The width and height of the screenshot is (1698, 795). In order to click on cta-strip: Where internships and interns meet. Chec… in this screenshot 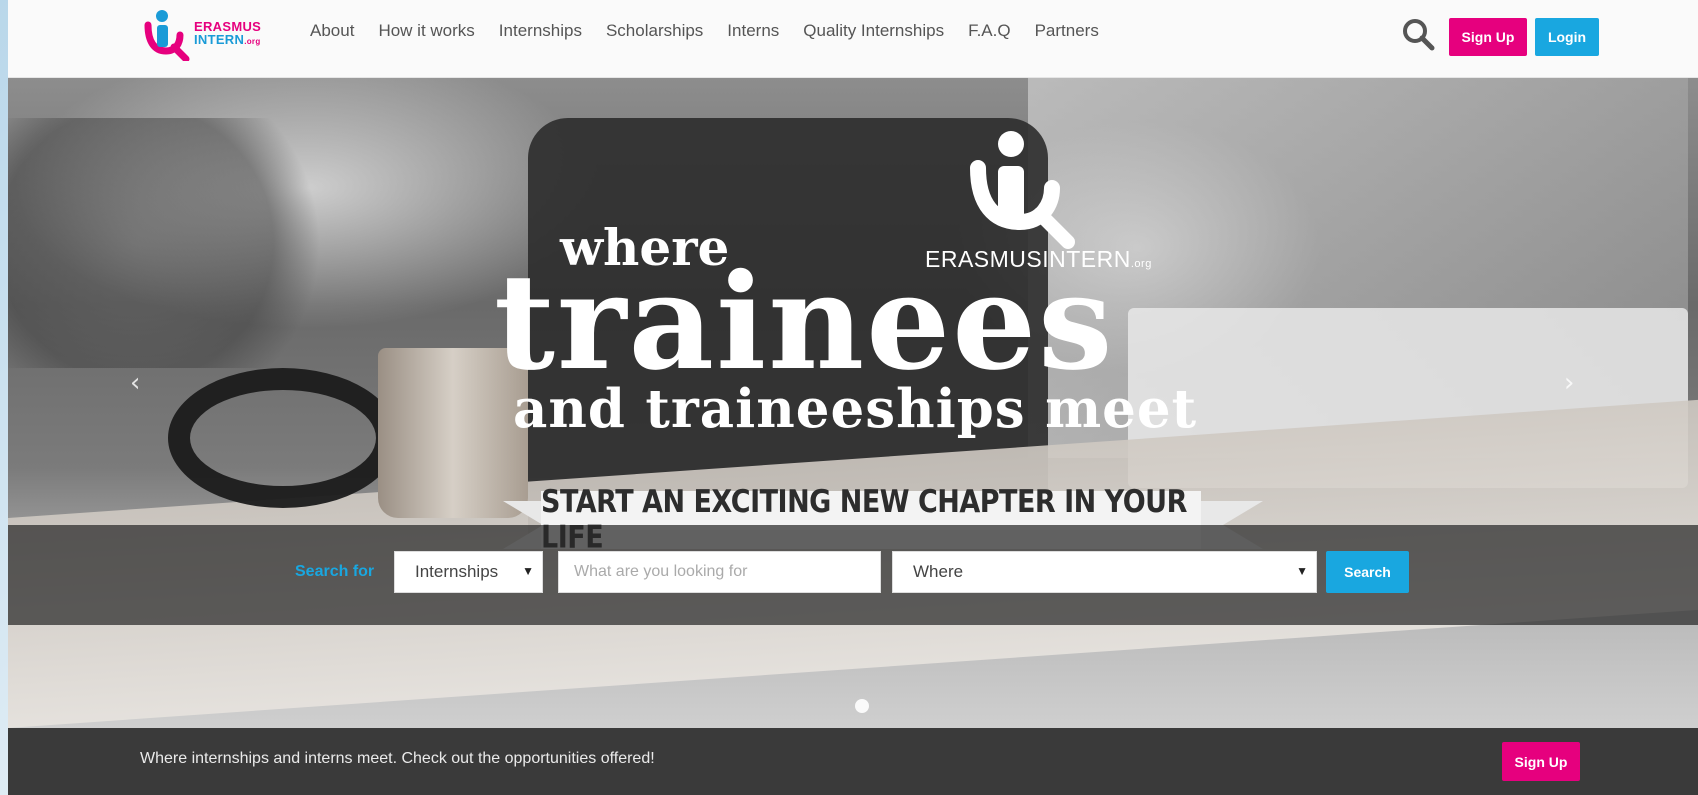, I will do `click(853, 761)`.